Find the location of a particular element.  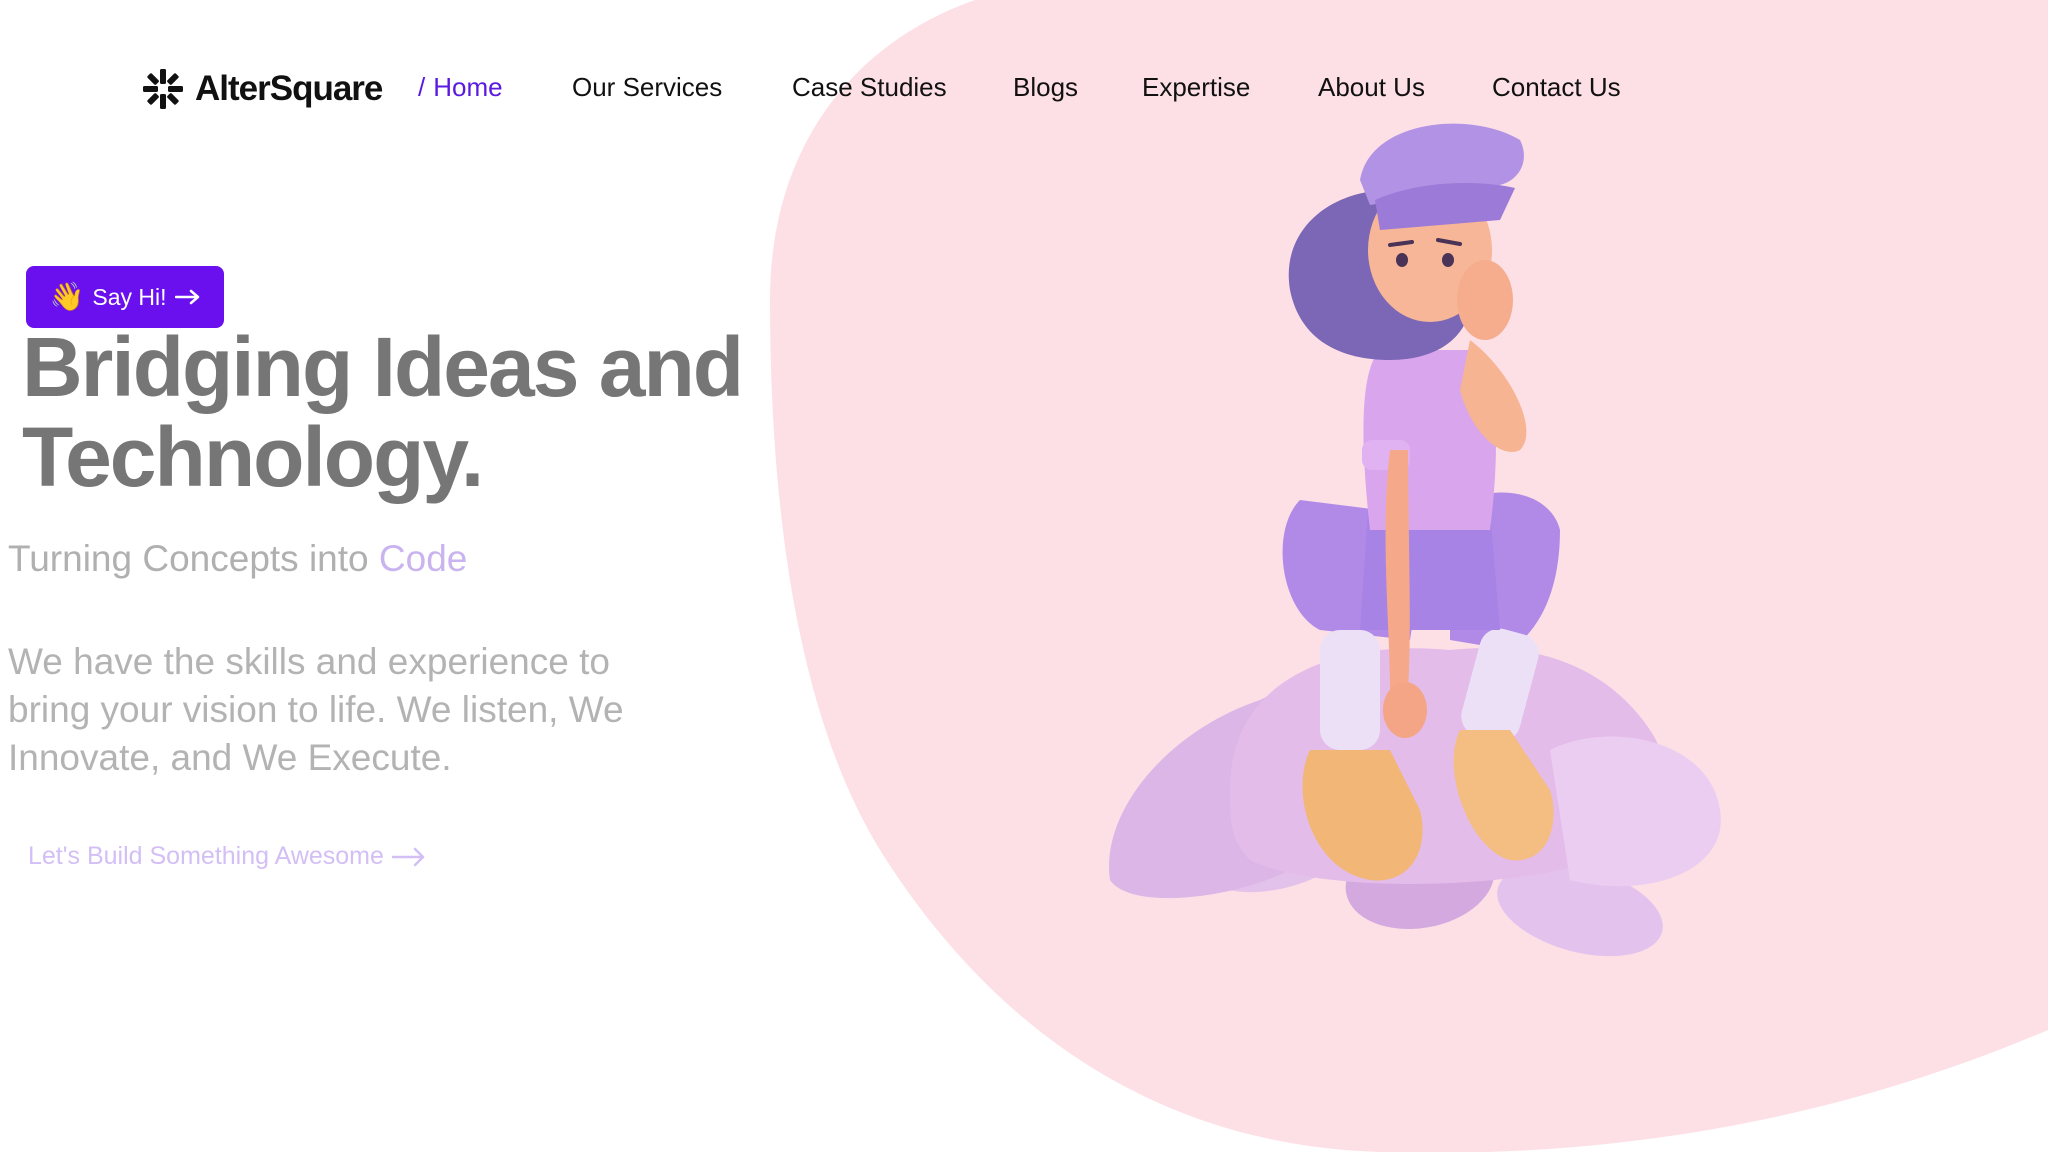

nav-active-slash: / is located at coordinates (422, 87).